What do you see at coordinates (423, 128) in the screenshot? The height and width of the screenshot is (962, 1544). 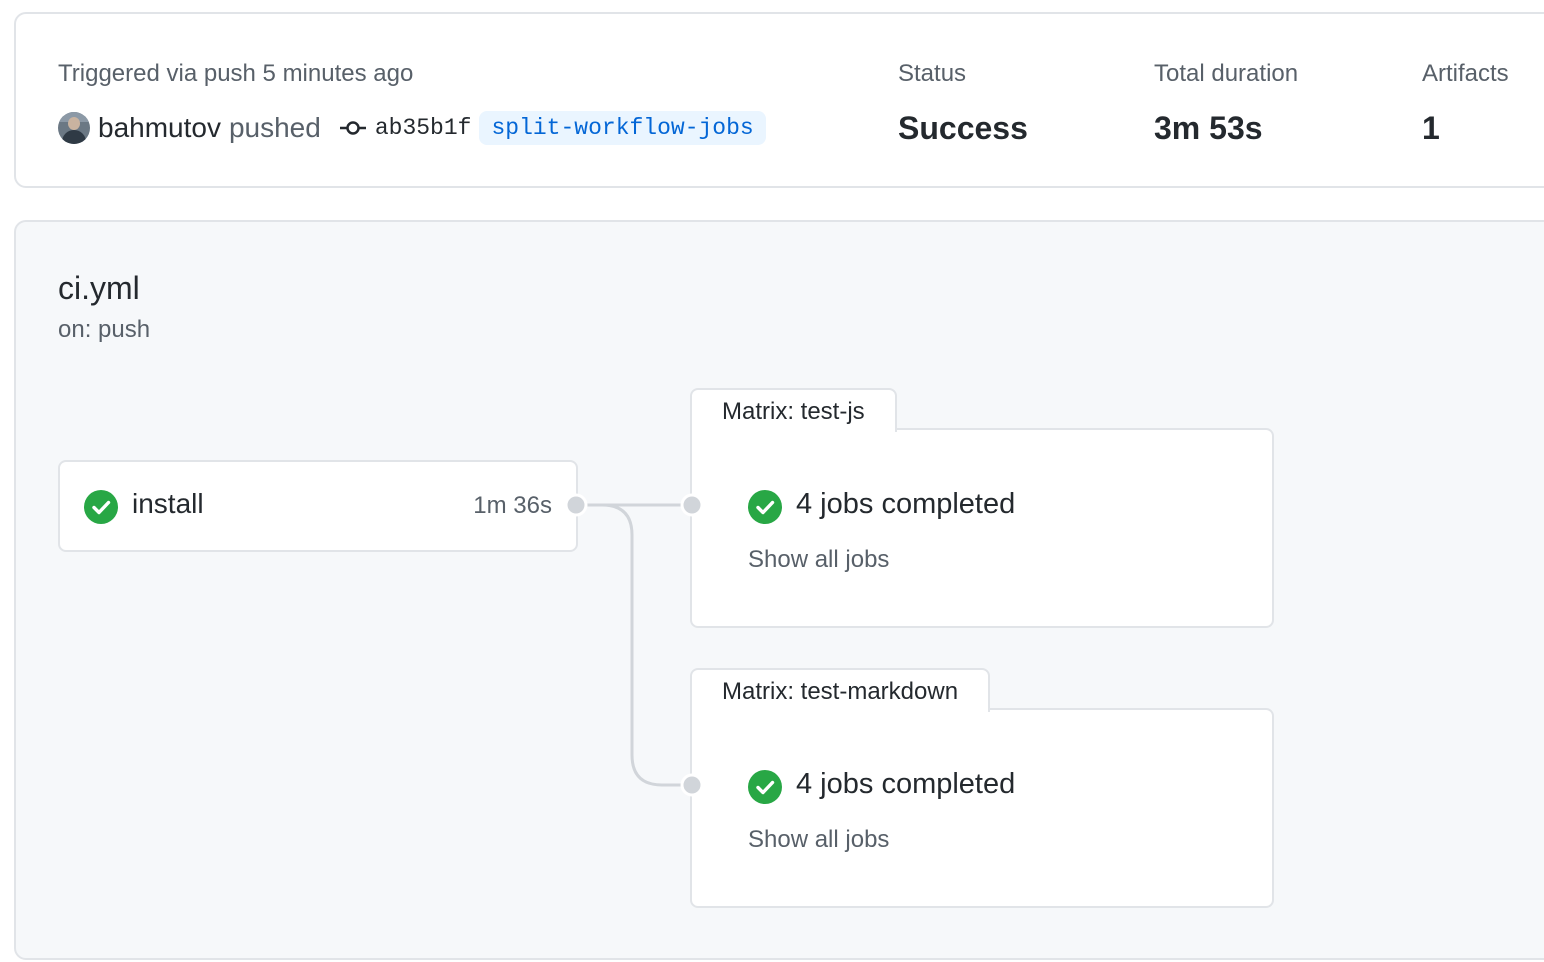 I see `commit-sha-link: ab35b1f` at bounding box center [423, 128].